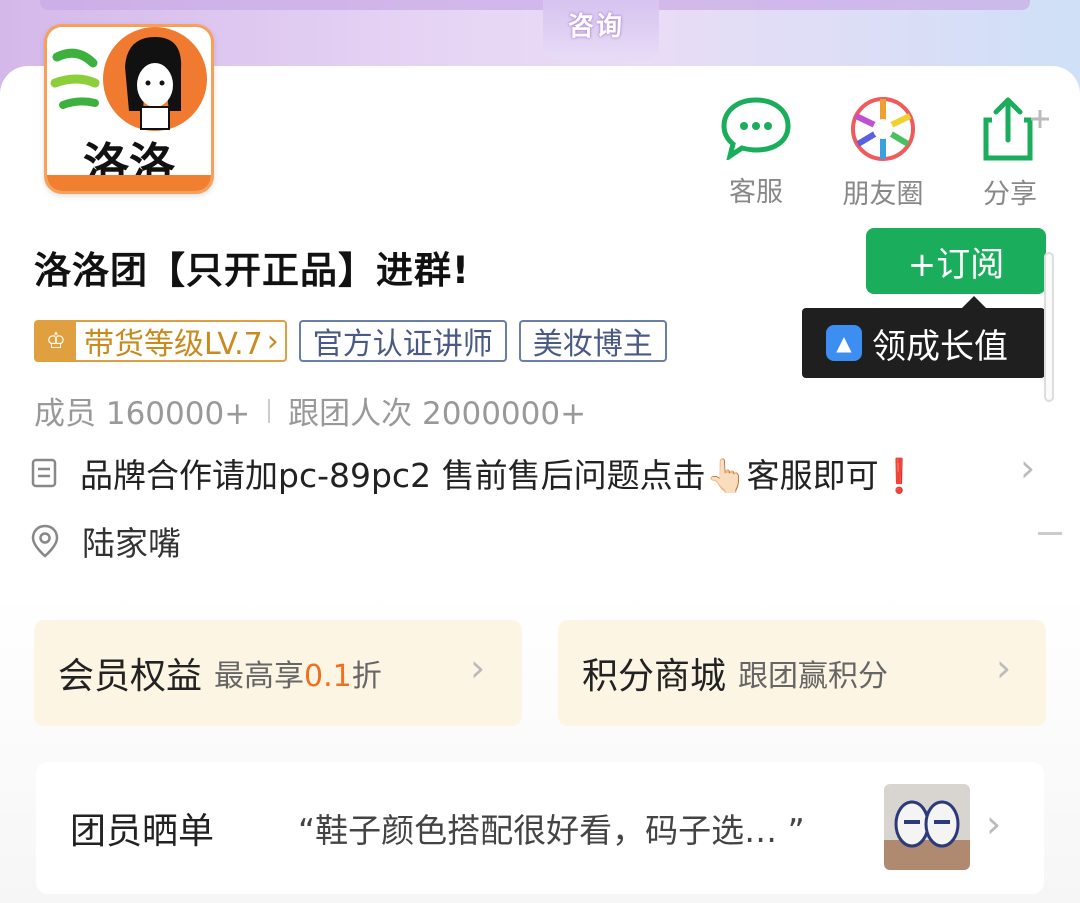 The height and width of the screenshot is (903, 1080). I want to click on visit-count: 跟团人次 2000000+, so click(437, 414).